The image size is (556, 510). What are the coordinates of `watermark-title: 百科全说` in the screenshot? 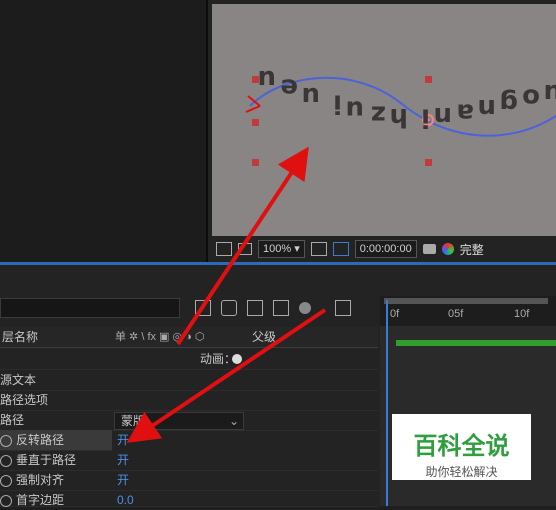 It's located at (461, 446).